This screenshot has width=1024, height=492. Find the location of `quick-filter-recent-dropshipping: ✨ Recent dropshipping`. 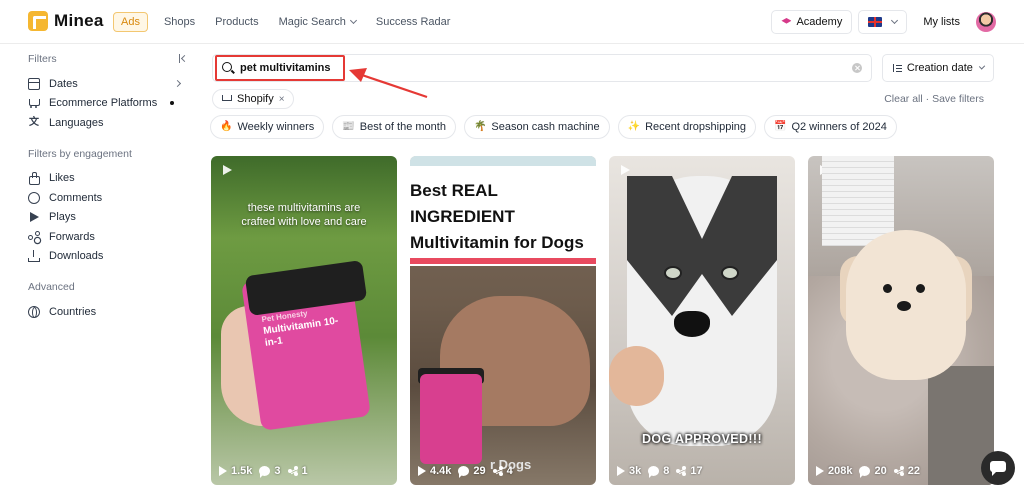

quick-filter-recent-dropshipping: ✨ Recent dropshipping is located at coordinates (686, 127).